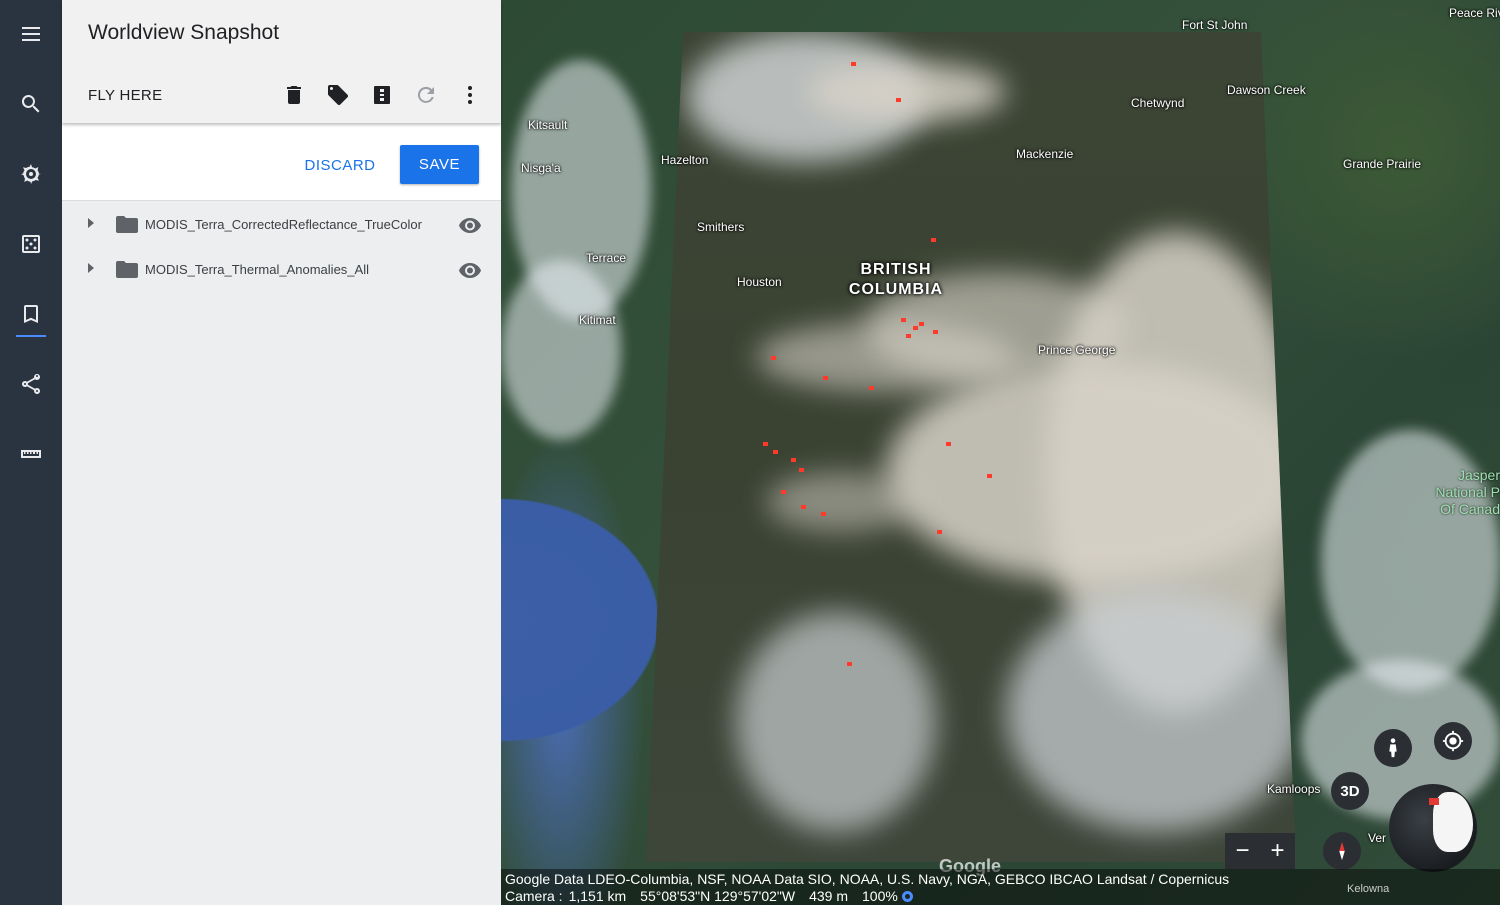  What do you see at coordinates (1434, 801) in the screenshot?
I see `view-marker-icon` at bounding box center [1434, 801].